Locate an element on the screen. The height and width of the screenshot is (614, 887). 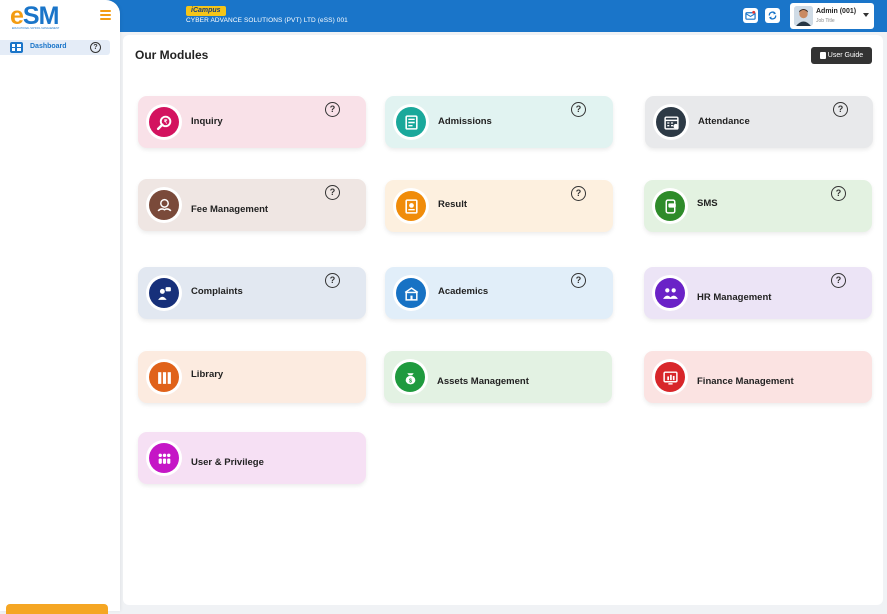
module-label: Result is located at coordinates (453, 204).